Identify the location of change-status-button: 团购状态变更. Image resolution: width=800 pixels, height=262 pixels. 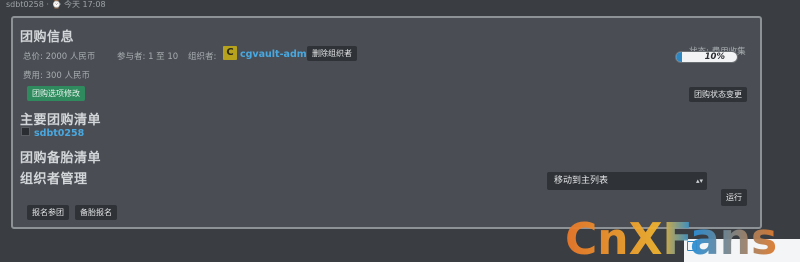
(718, 94).